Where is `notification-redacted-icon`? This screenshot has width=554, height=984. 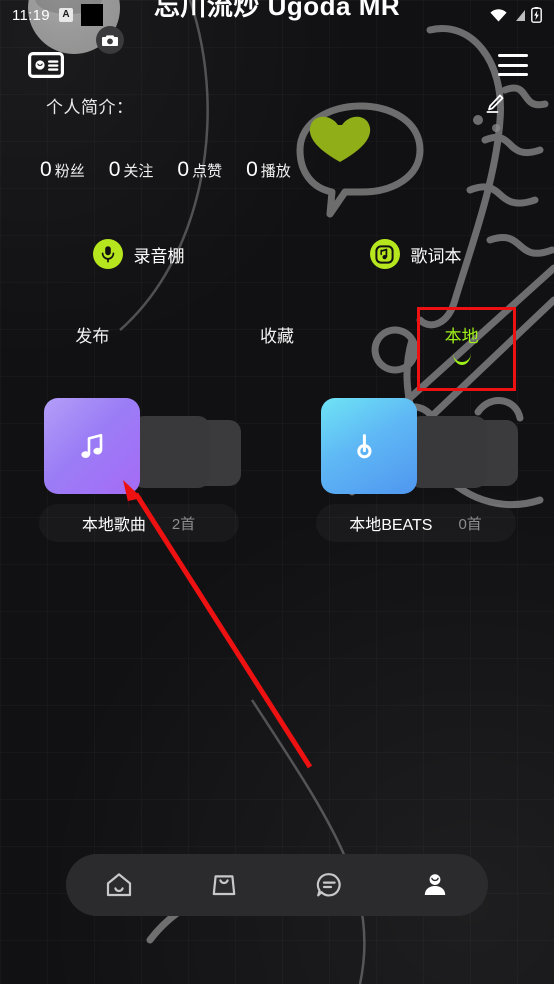 notification-redacted-icon is located at coordinates (91, 15).